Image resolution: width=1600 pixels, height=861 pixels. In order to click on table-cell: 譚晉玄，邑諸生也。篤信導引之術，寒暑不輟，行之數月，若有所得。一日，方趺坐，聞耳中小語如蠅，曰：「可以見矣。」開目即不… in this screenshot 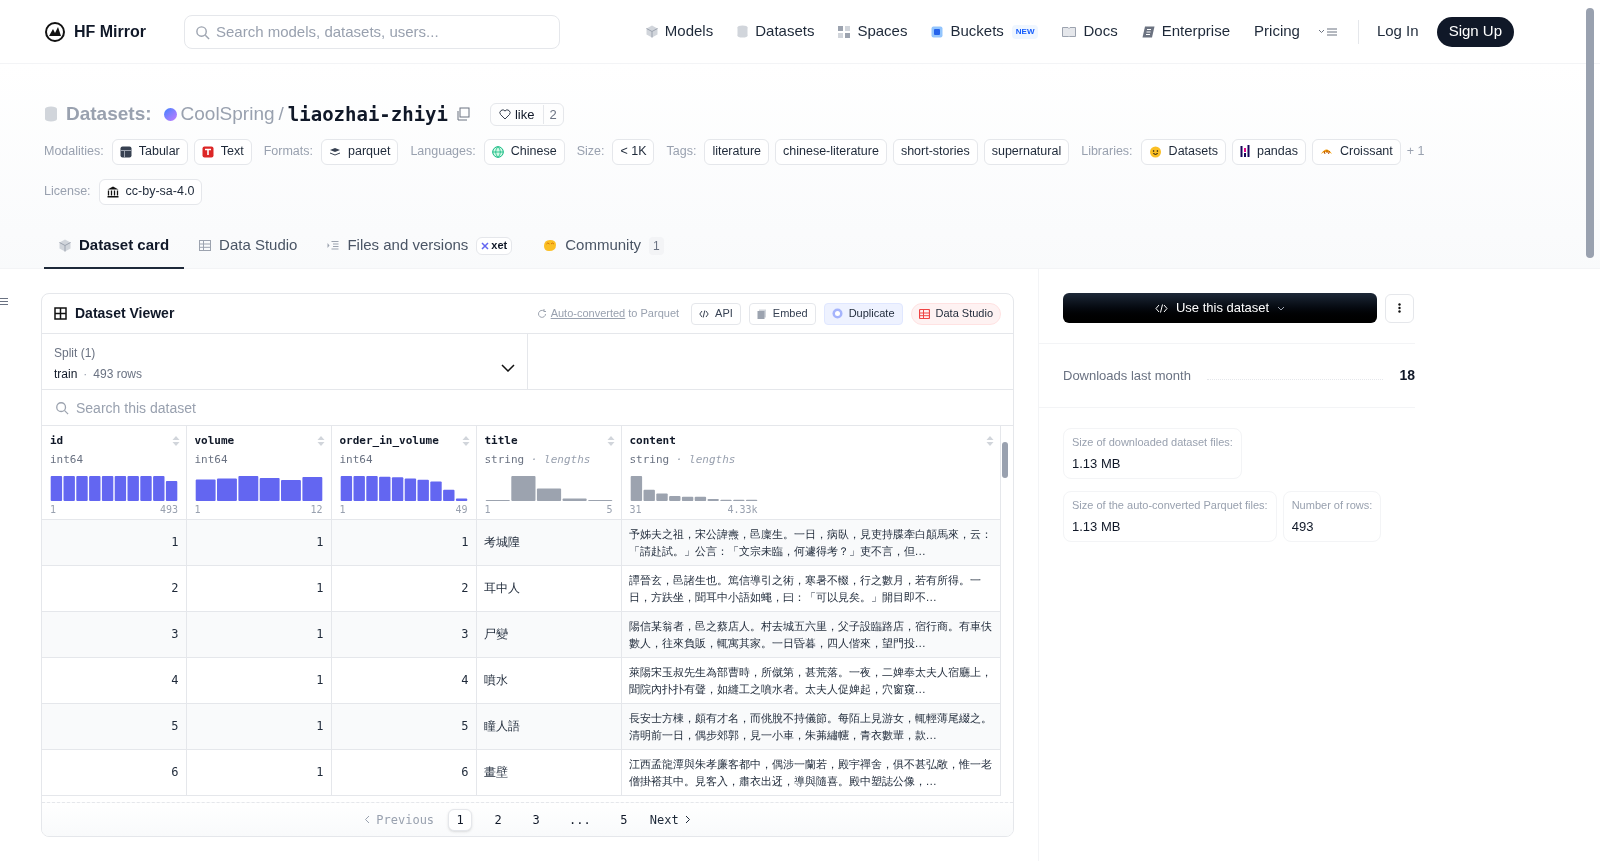, I will do `click(810, 588)`.